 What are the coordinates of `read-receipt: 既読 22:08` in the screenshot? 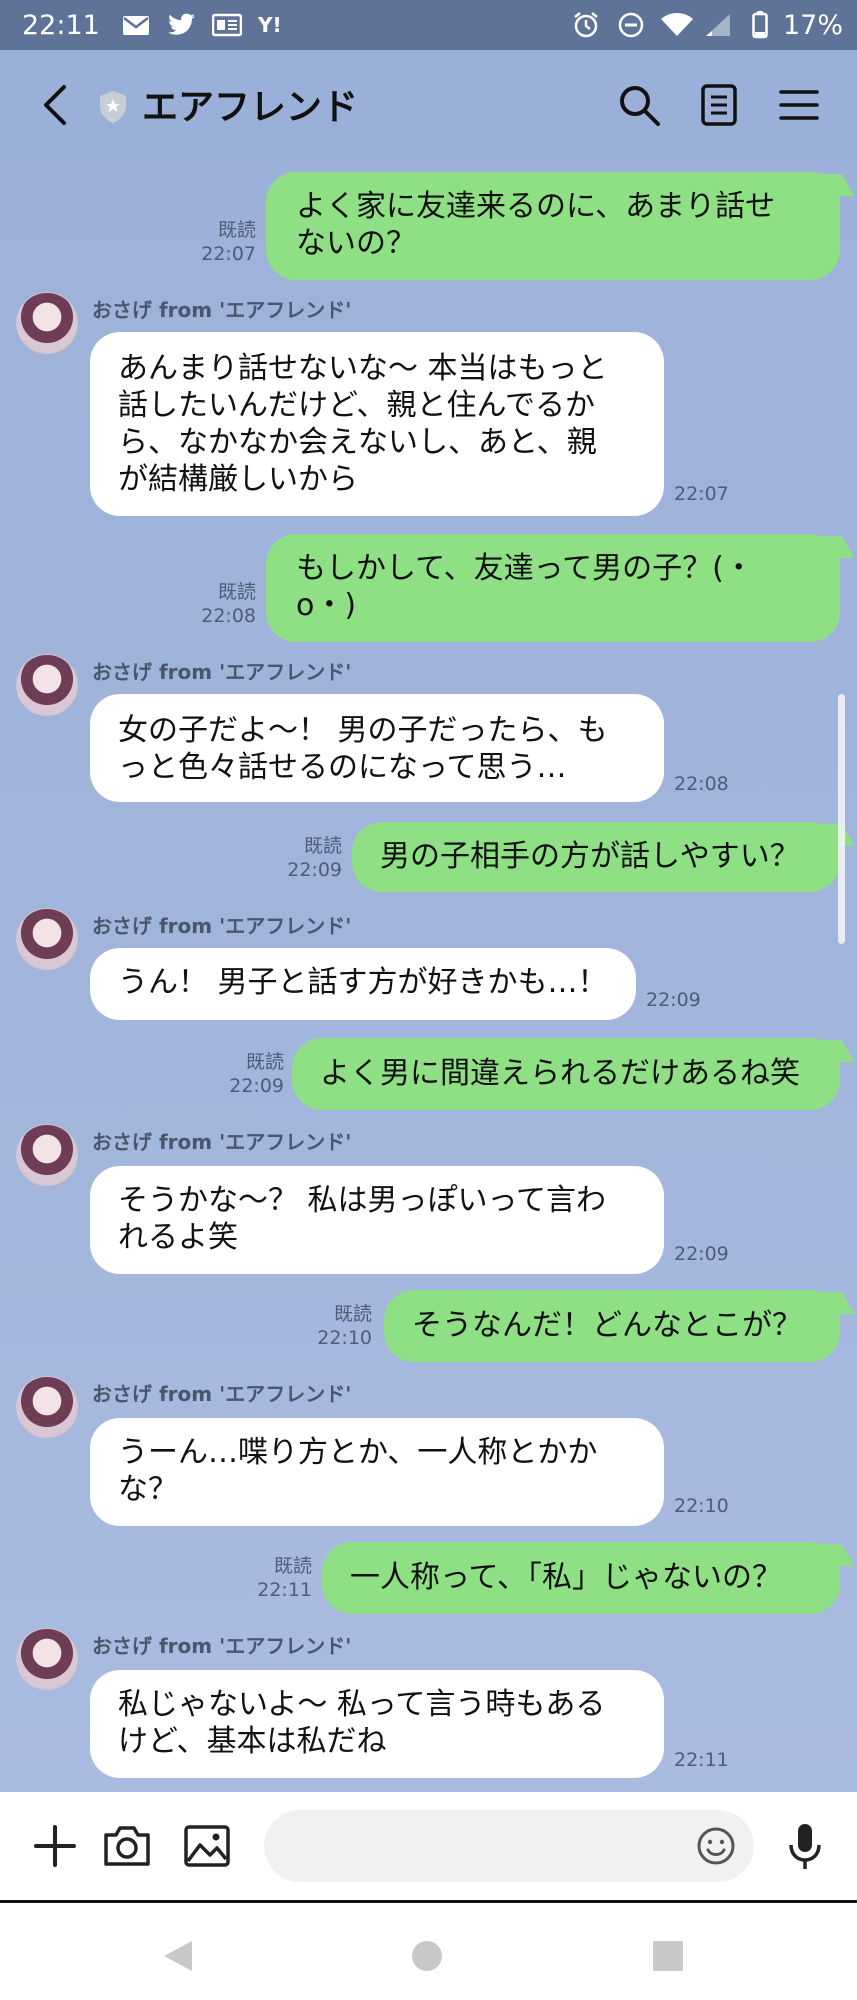 It's located at (228, 604).